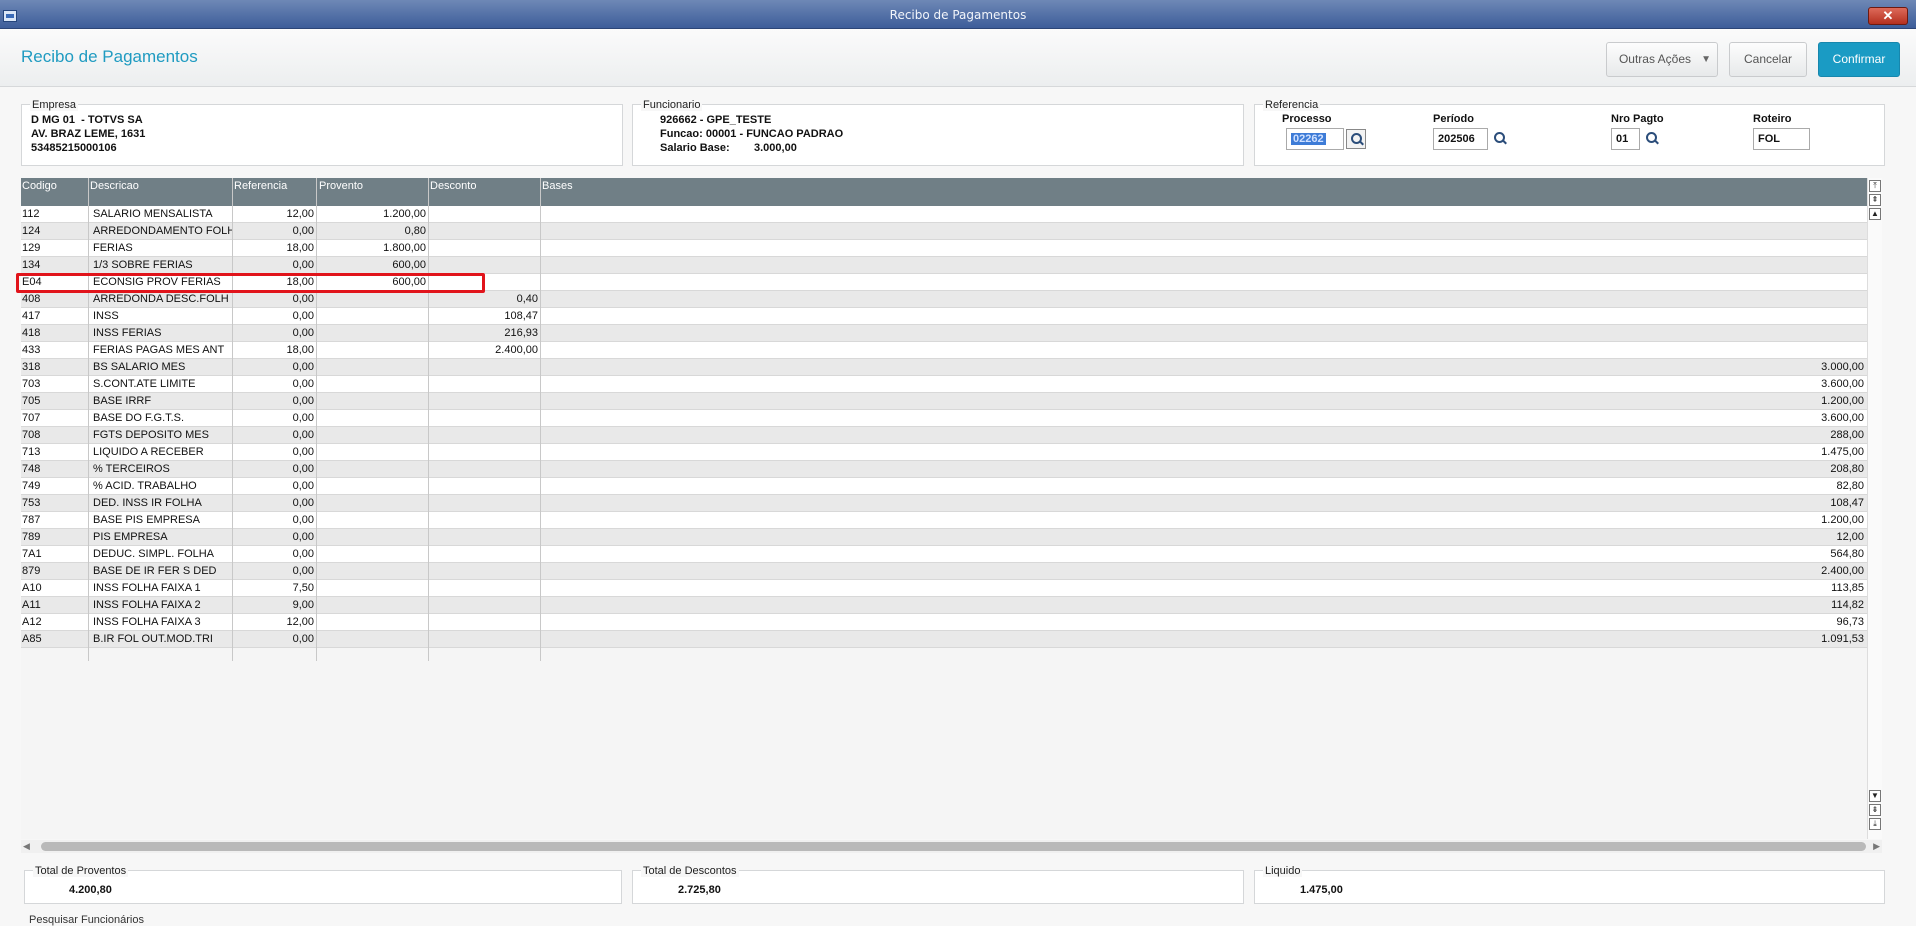  I want to click on scroll-left-icon: ◀, so click(26, 846).